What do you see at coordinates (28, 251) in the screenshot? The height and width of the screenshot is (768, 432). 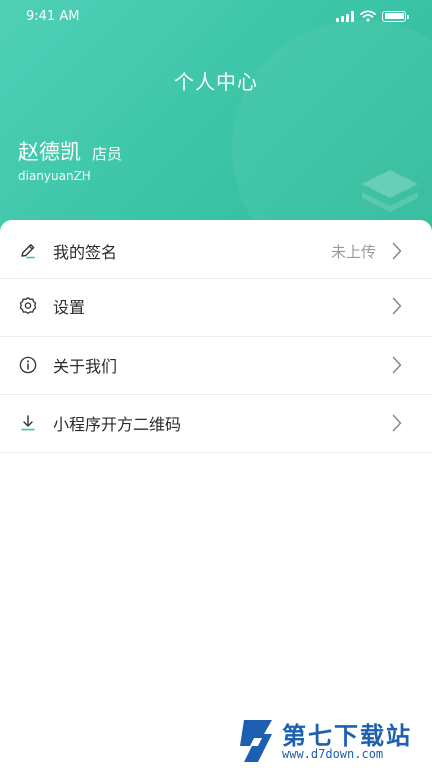 I see `pen-icon` at bounding box center [28, 251].